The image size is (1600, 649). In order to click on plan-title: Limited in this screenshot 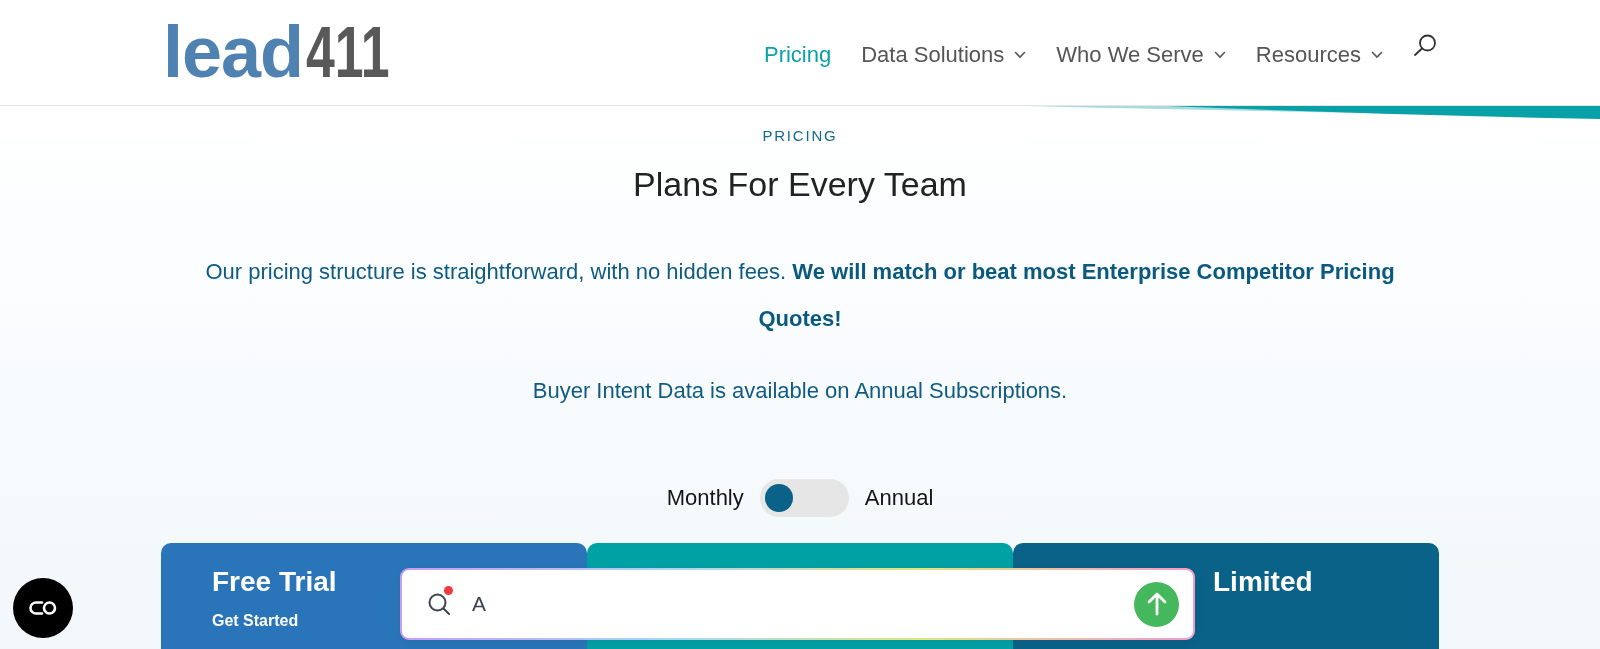, I will do `click(1263, 582)`.